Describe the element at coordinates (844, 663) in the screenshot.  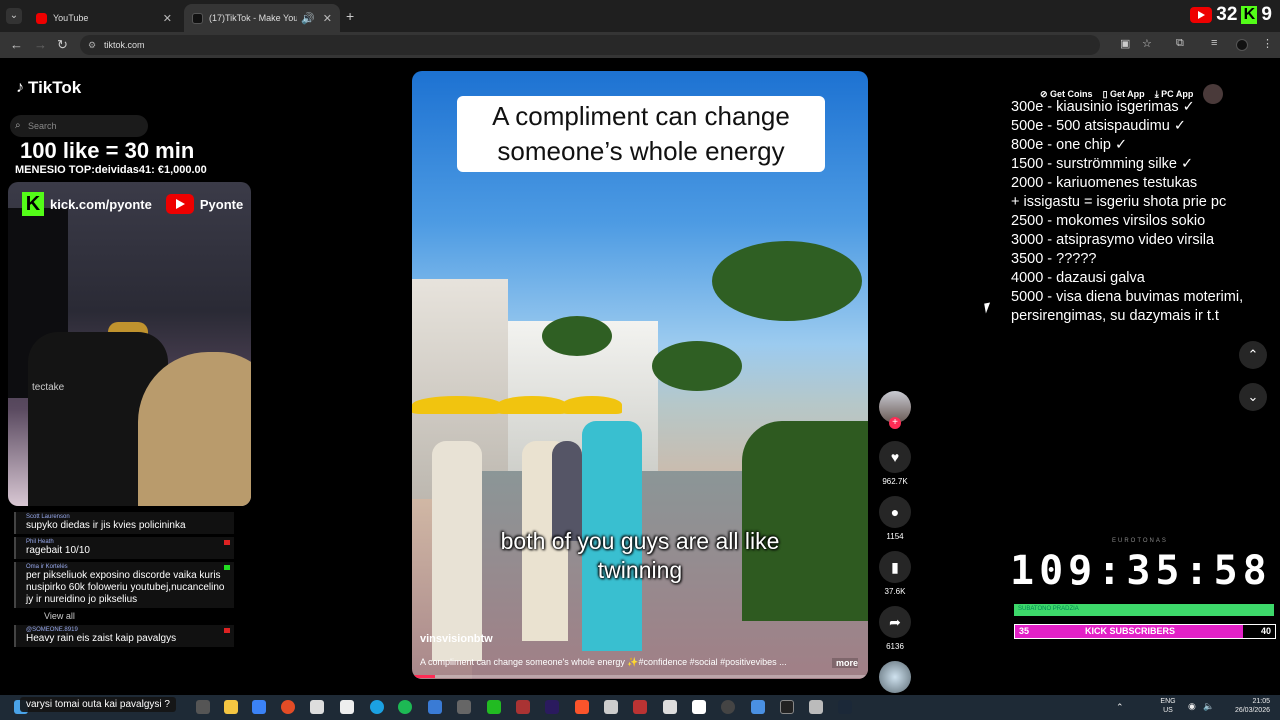
I see `more-button: more` at that location.